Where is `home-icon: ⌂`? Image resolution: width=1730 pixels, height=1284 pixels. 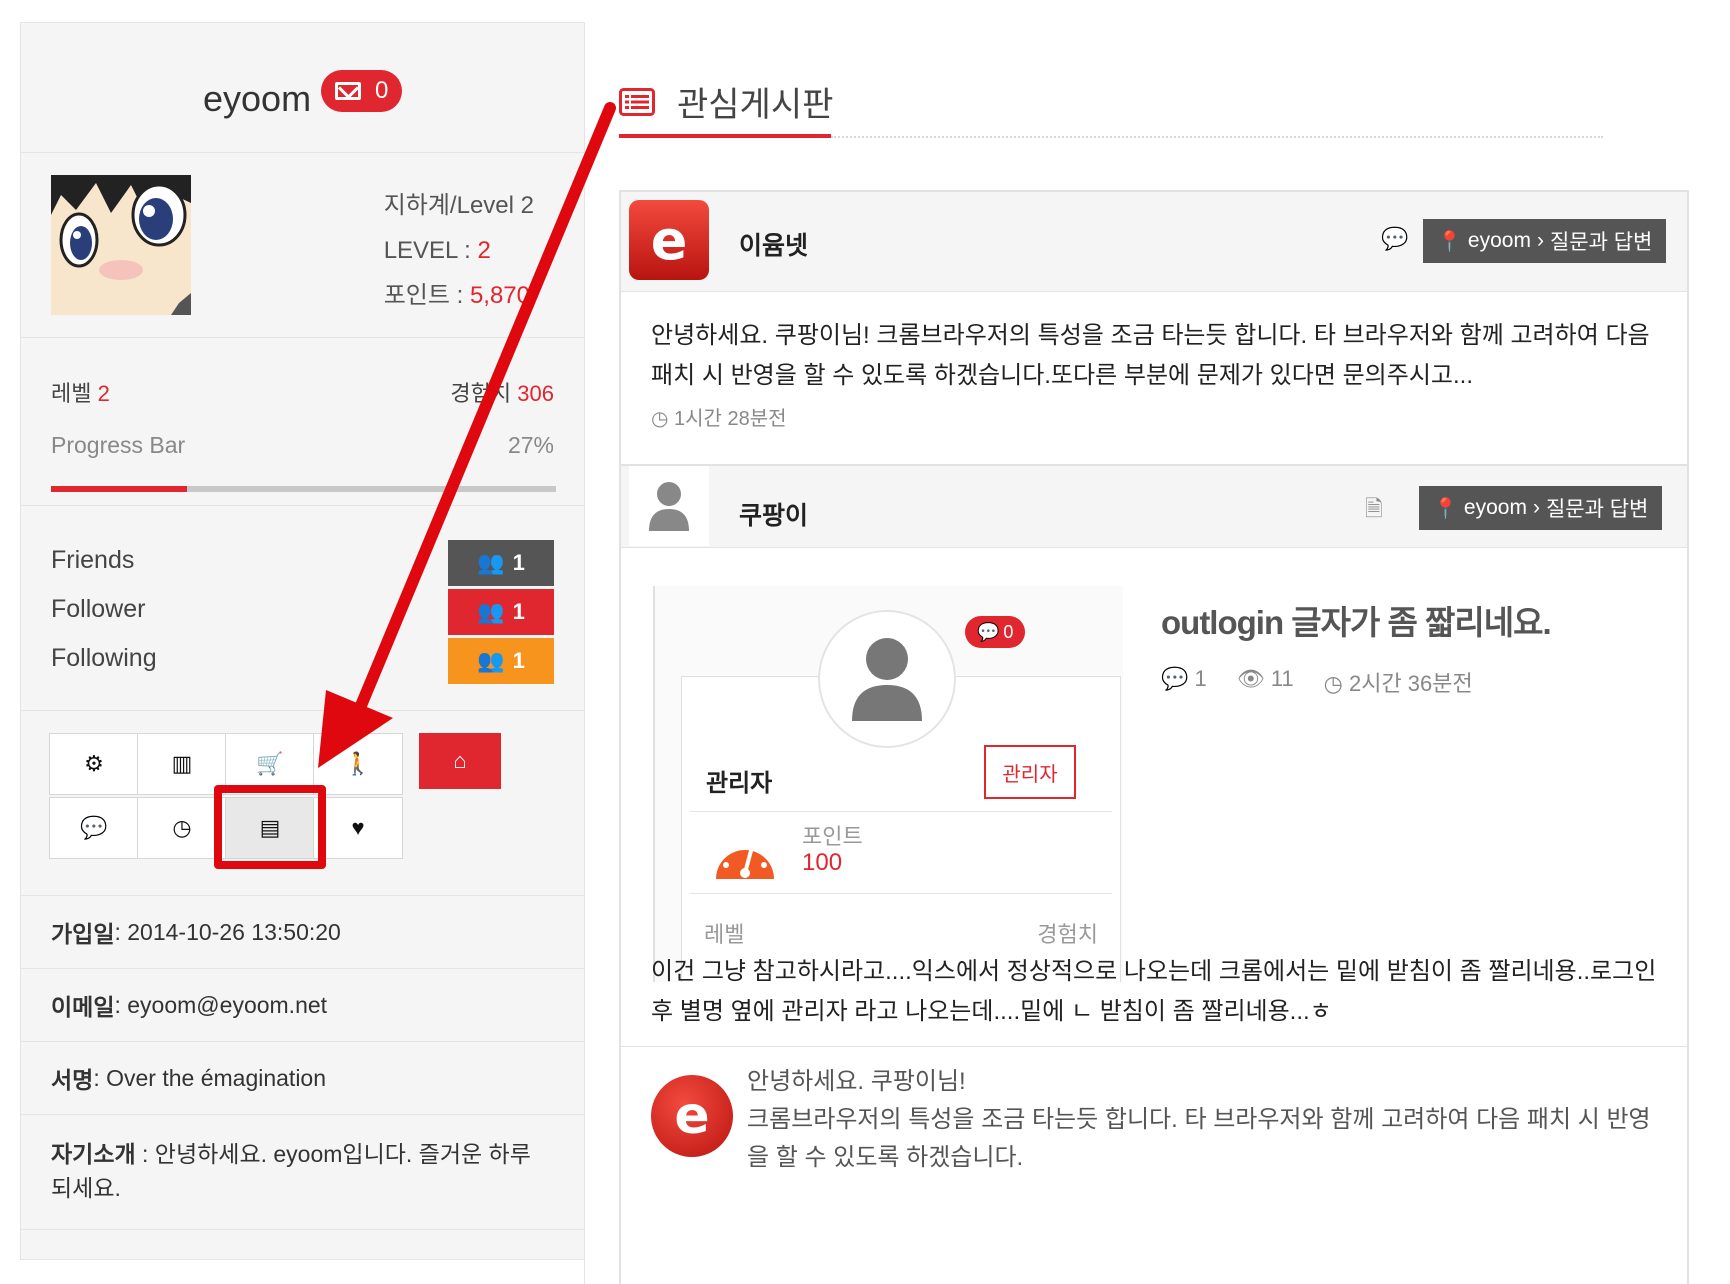 home-icon: ⌂ is located at coordinates (460, 760).